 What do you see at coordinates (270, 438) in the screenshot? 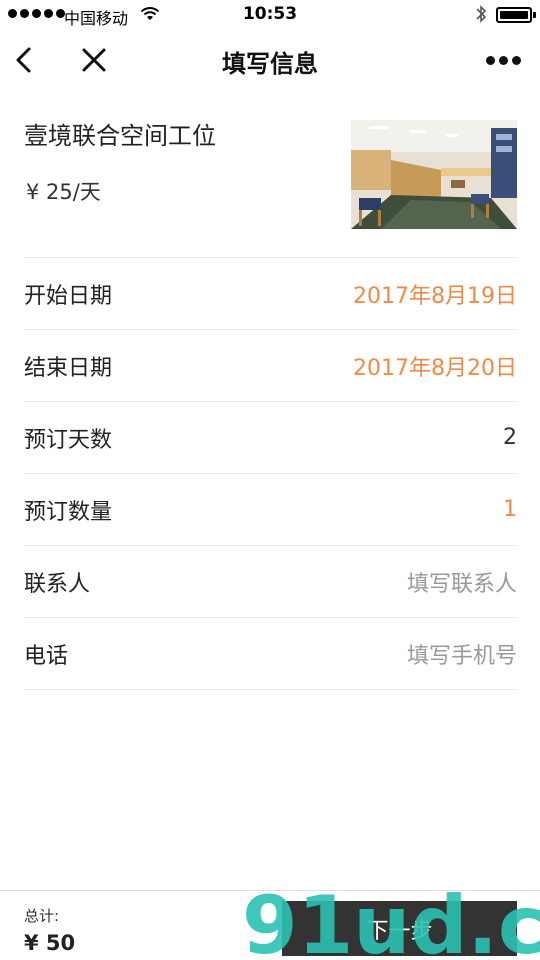
I see `booking-days-row: 预订天数 2` at bounding box center [270, 438].